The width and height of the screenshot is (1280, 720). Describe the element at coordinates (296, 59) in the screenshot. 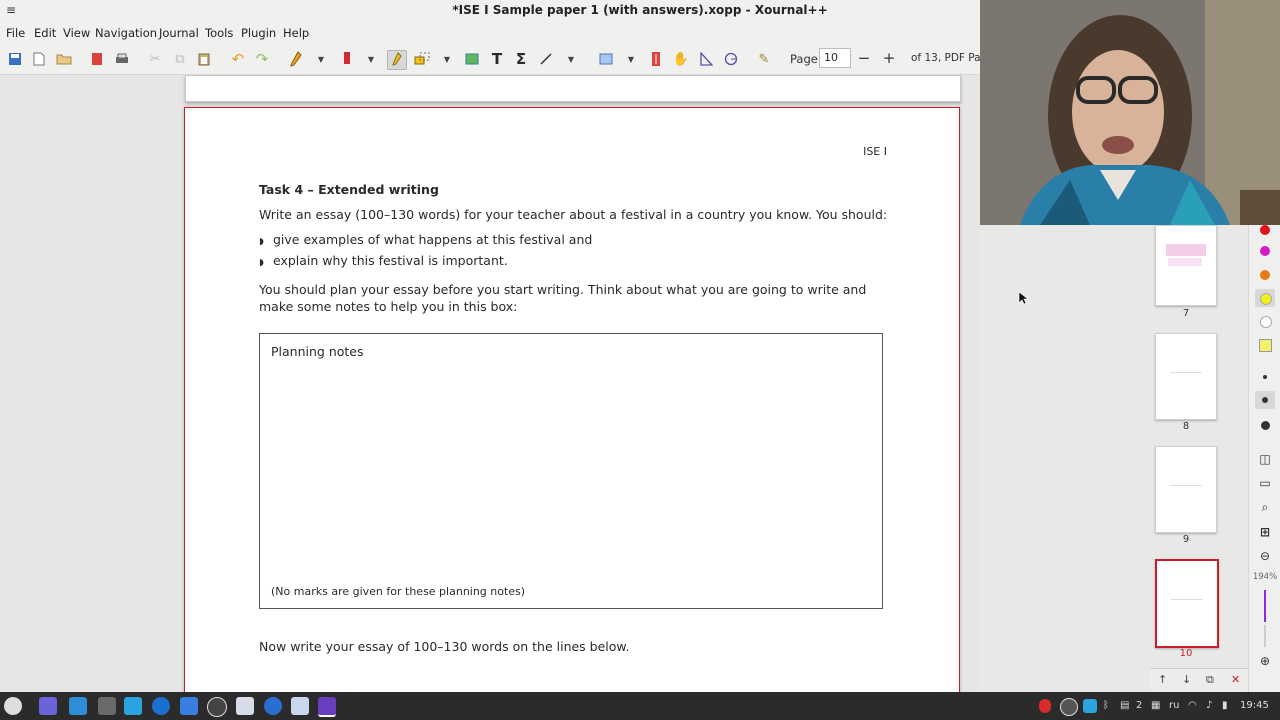

I see `pen-icon` at that location.